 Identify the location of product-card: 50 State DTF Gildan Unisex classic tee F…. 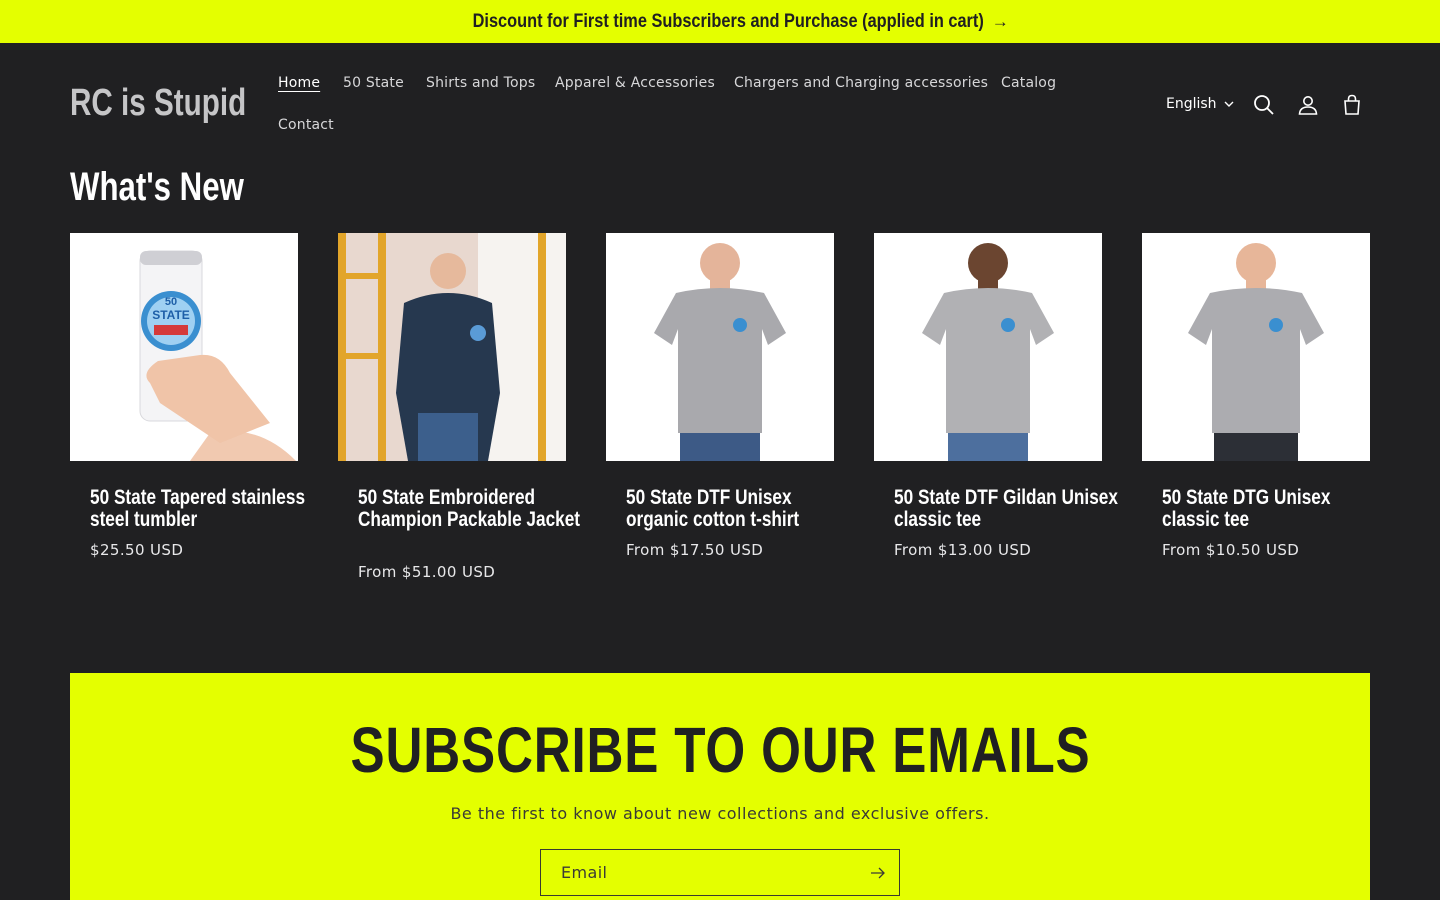
(996, 396).